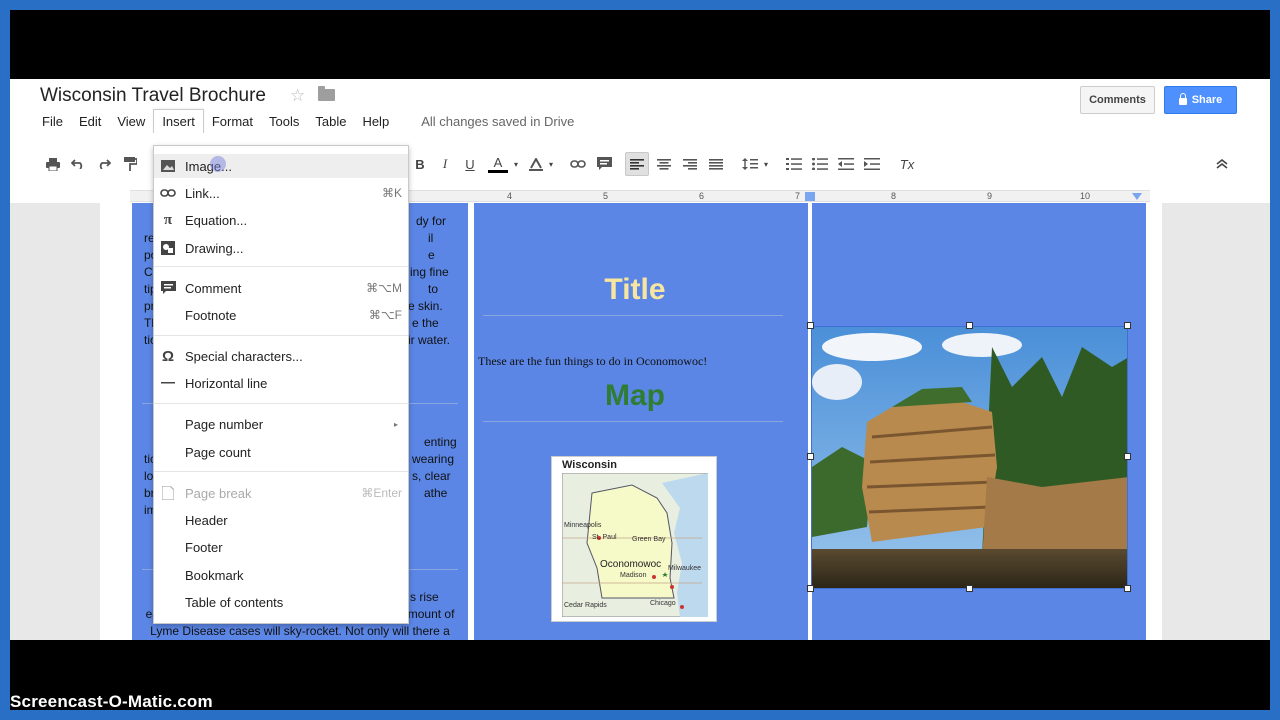 The width and height of the screenshot is (1280, 720). I want to click on panel-left-paragraph-3-right: s rise, so click(424, 597).